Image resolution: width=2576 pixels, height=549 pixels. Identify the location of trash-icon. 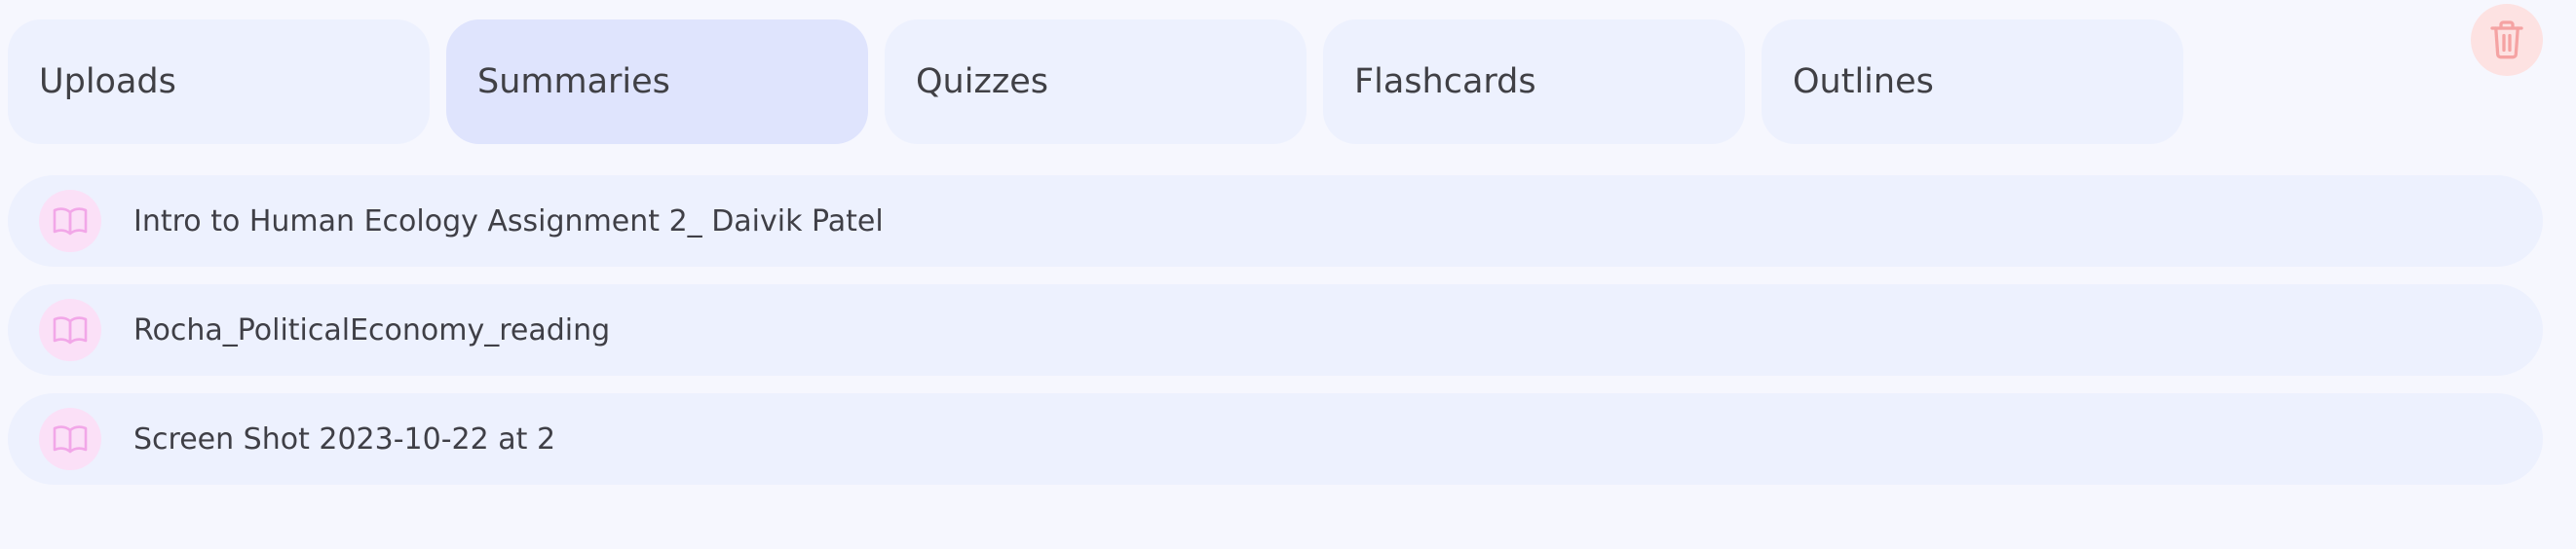
(2506, 39).